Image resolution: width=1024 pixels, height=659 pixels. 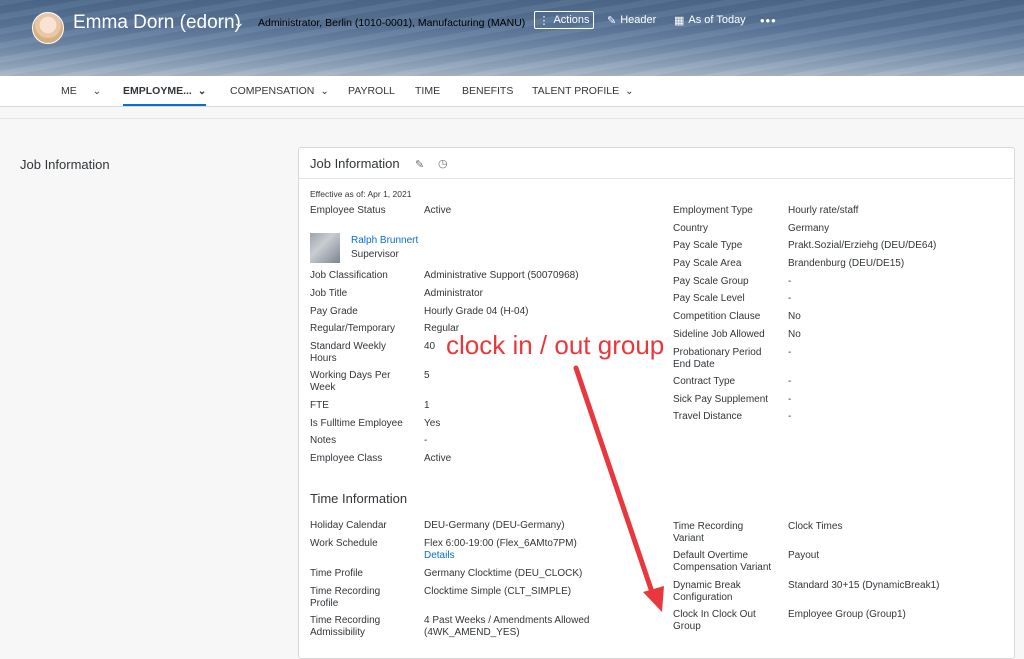 What do you see at coordinates (618, 488) in the screenshot?
I see `annotation-arrow` at bounding box center [618, 488].